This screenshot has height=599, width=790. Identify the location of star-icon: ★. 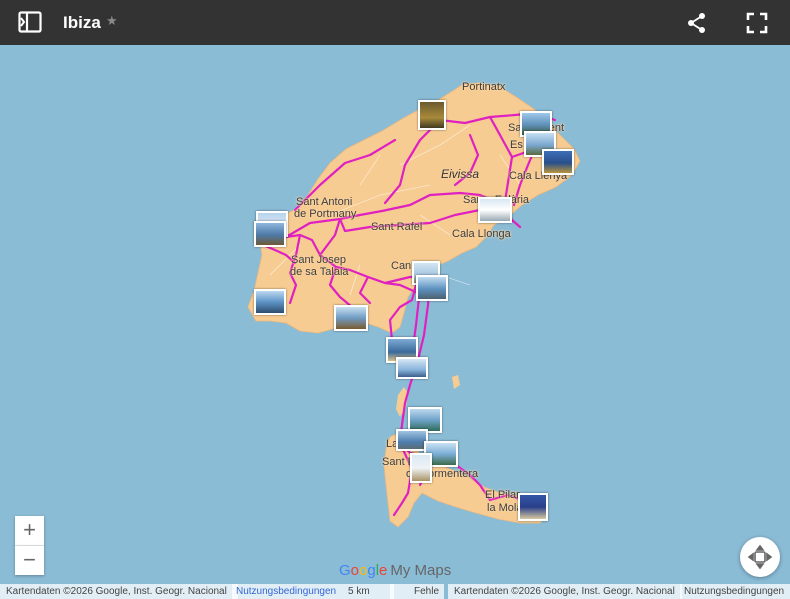
(112, 21).